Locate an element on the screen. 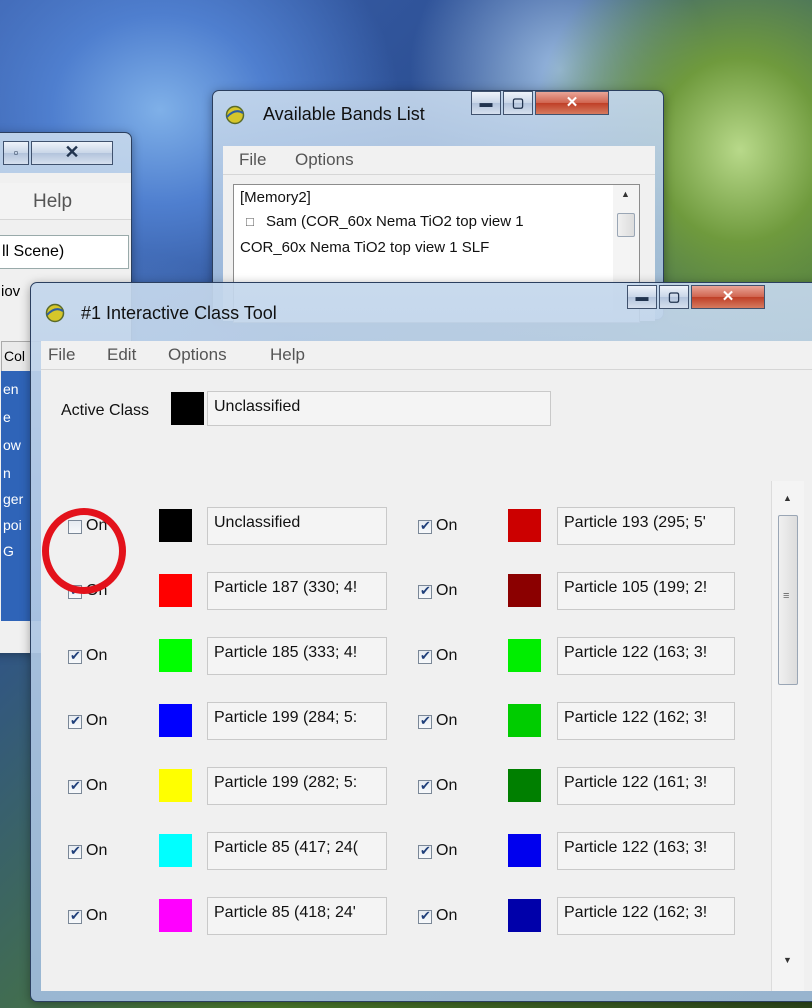 The image size is (812, 1008). class-tool-title: #1 Interactive Class Tool is located at coordinates (179, 313).